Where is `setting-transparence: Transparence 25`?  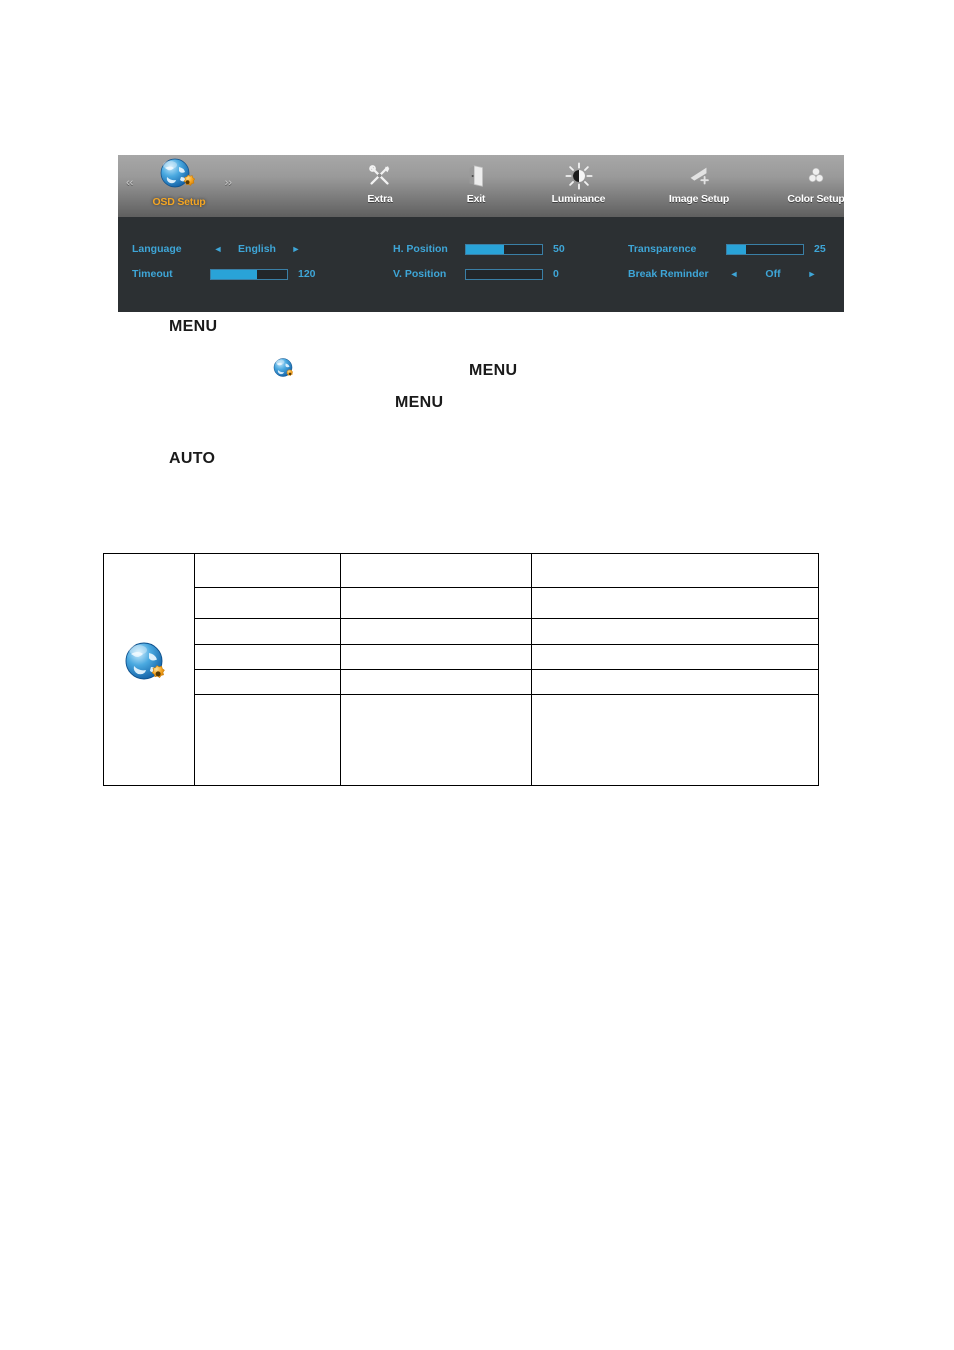
setting-transparence: Transparence 25 is located at coordinates (735, 249).